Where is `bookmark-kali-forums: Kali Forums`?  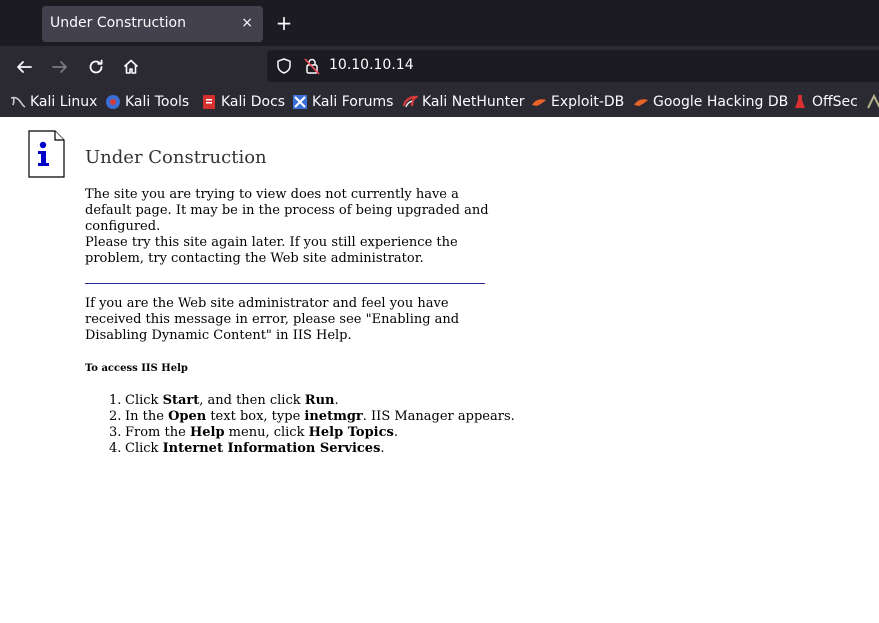
bookmark-kali-forums: Kali Forums is located at coordinates (342, 102).